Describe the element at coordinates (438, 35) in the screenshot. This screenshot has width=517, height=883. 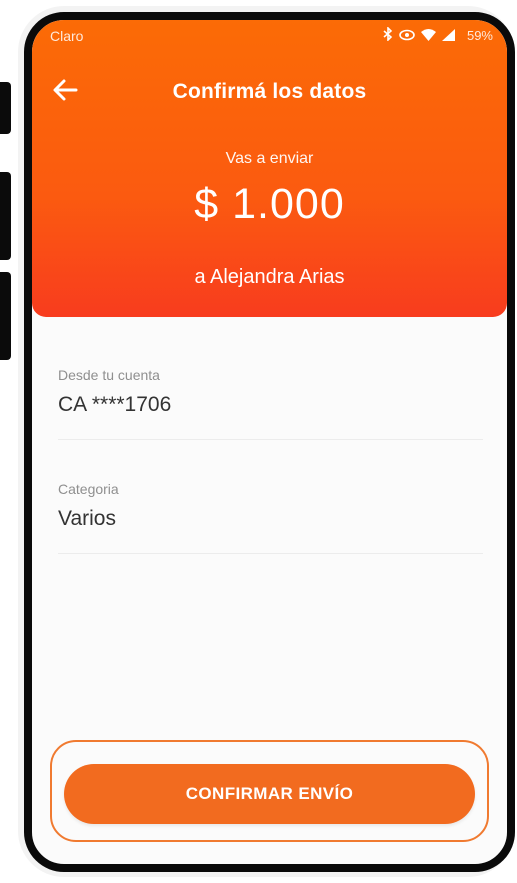
I see `status-icons: 59%` at that location.